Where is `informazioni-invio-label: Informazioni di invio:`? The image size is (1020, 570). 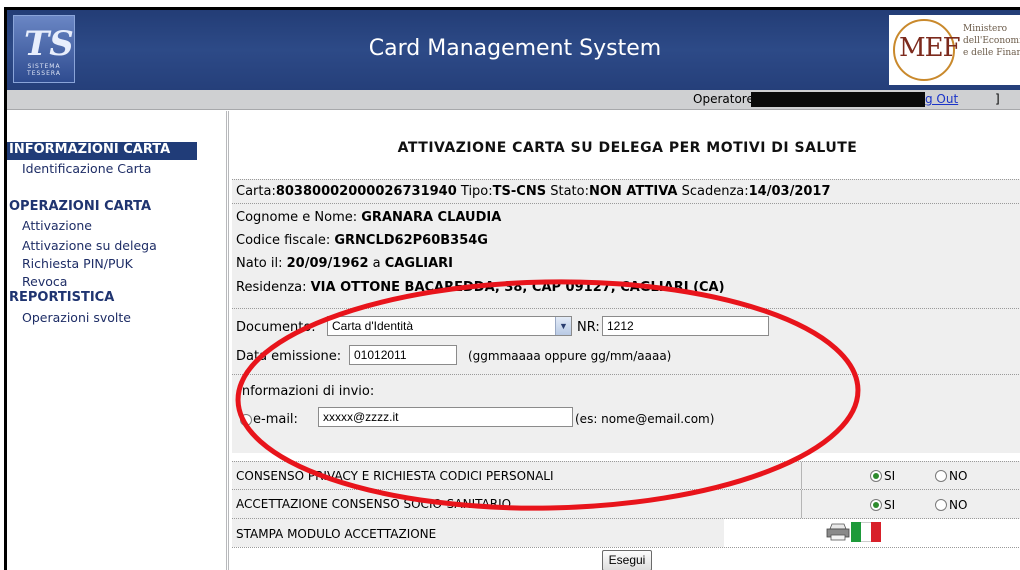
informazioni-invio-label: Informazioni di invio: is located at coordinates (306, 391).